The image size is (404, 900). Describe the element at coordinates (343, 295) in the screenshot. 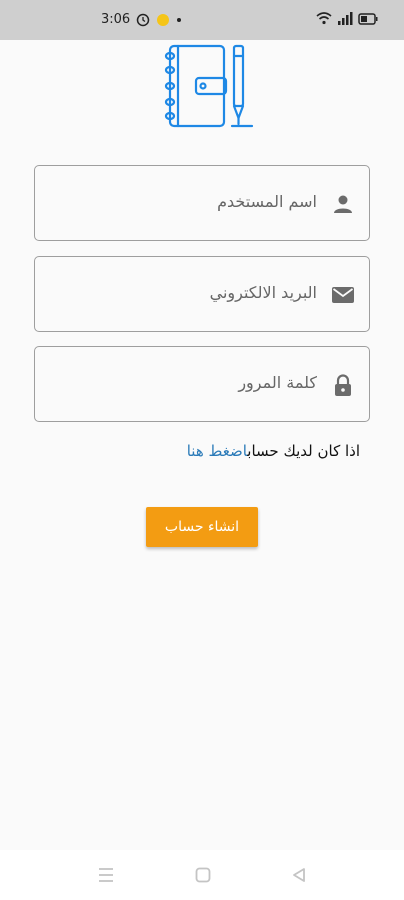

I see `email-icon` at that location.